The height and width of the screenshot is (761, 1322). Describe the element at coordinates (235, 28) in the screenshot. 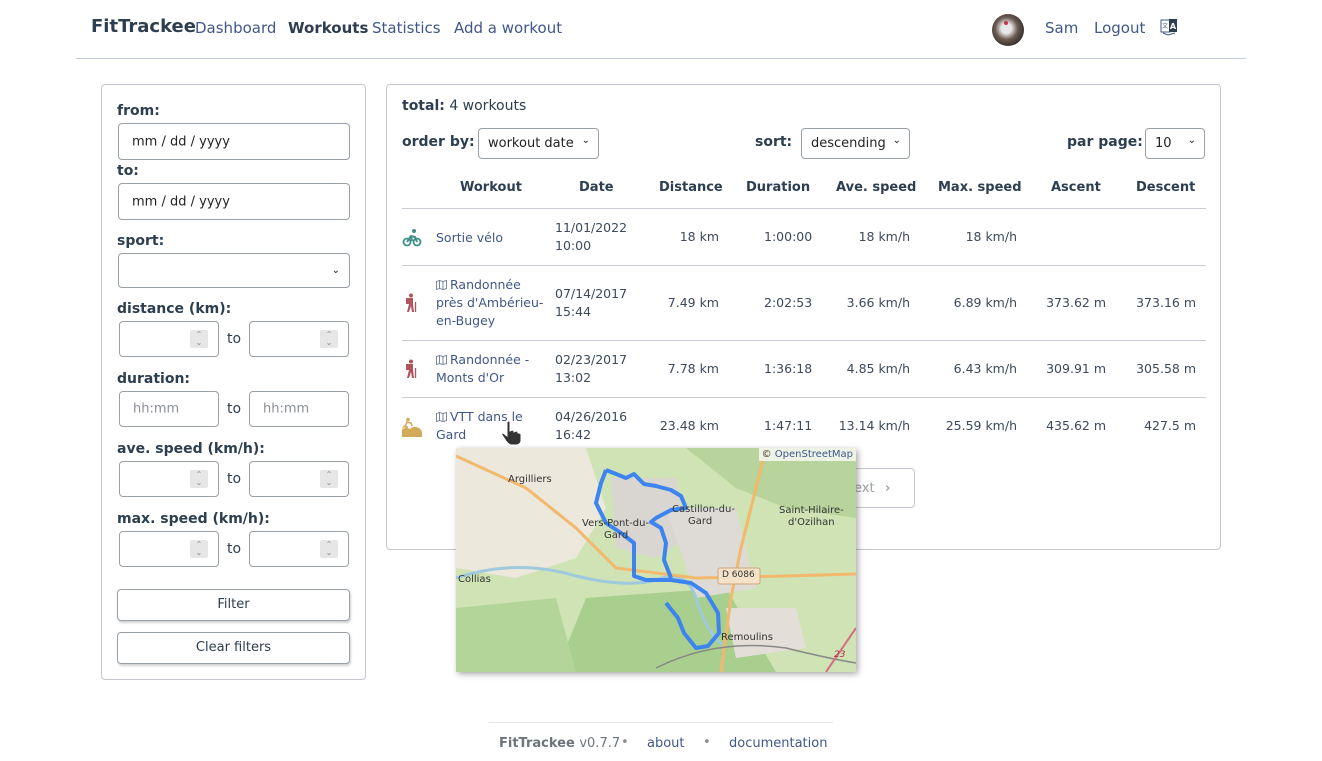

I see `nav-dashboard: Dashboard` at that location.